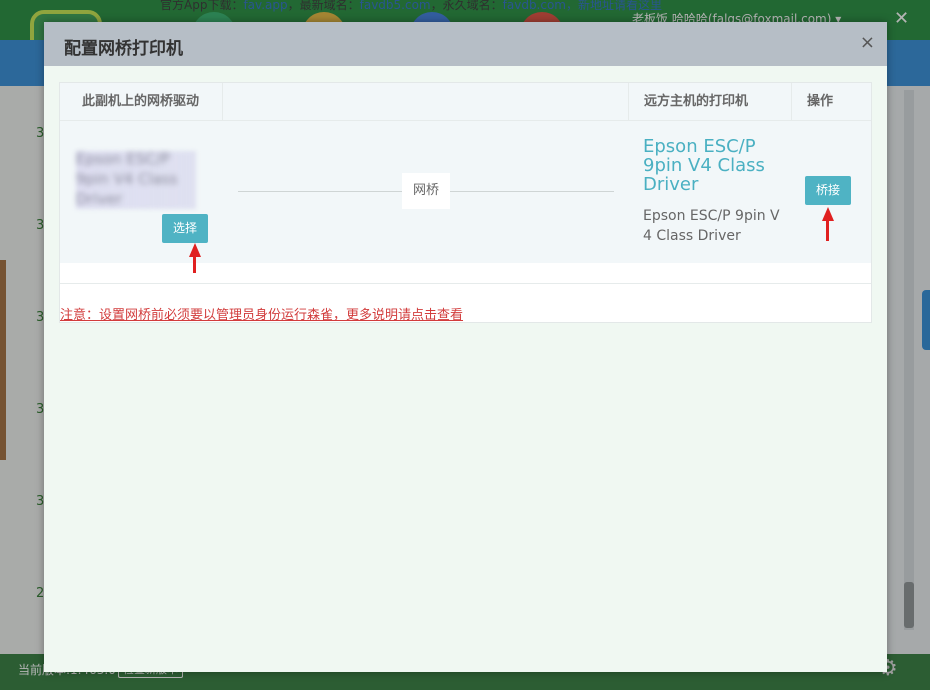  Describe the element at coordinates (127, 179) in the screenshot. I see `local-driver-name: Epson ESC/P 9pin V4 Class Driver` at that location.